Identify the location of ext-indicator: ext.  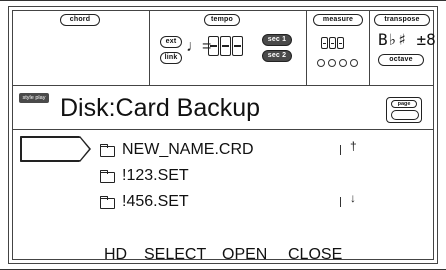
(171, 42).